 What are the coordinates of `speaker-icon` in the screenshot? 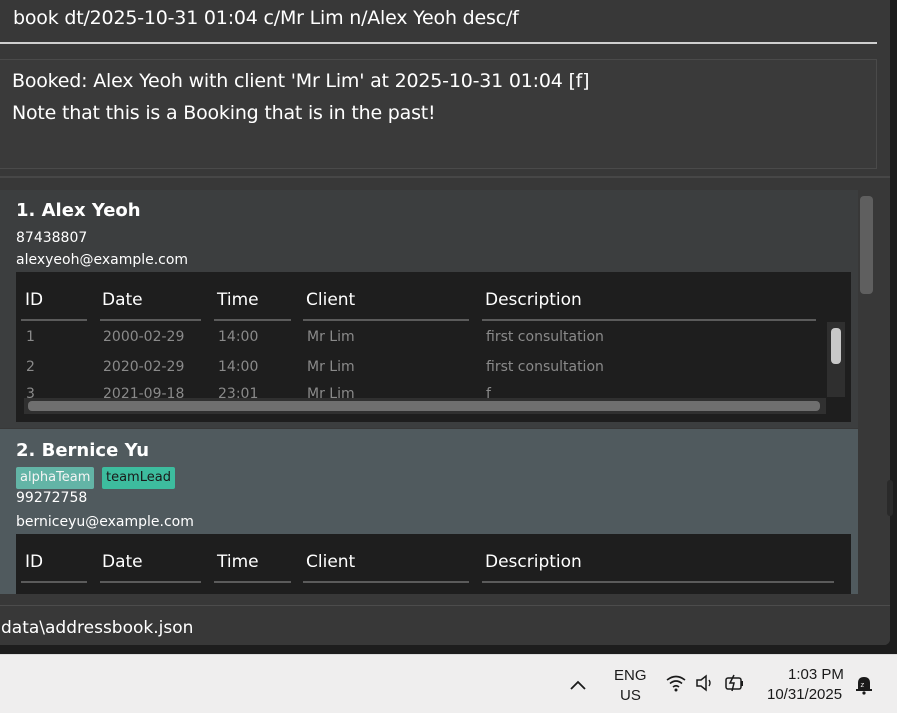 It's located at (706, 685).